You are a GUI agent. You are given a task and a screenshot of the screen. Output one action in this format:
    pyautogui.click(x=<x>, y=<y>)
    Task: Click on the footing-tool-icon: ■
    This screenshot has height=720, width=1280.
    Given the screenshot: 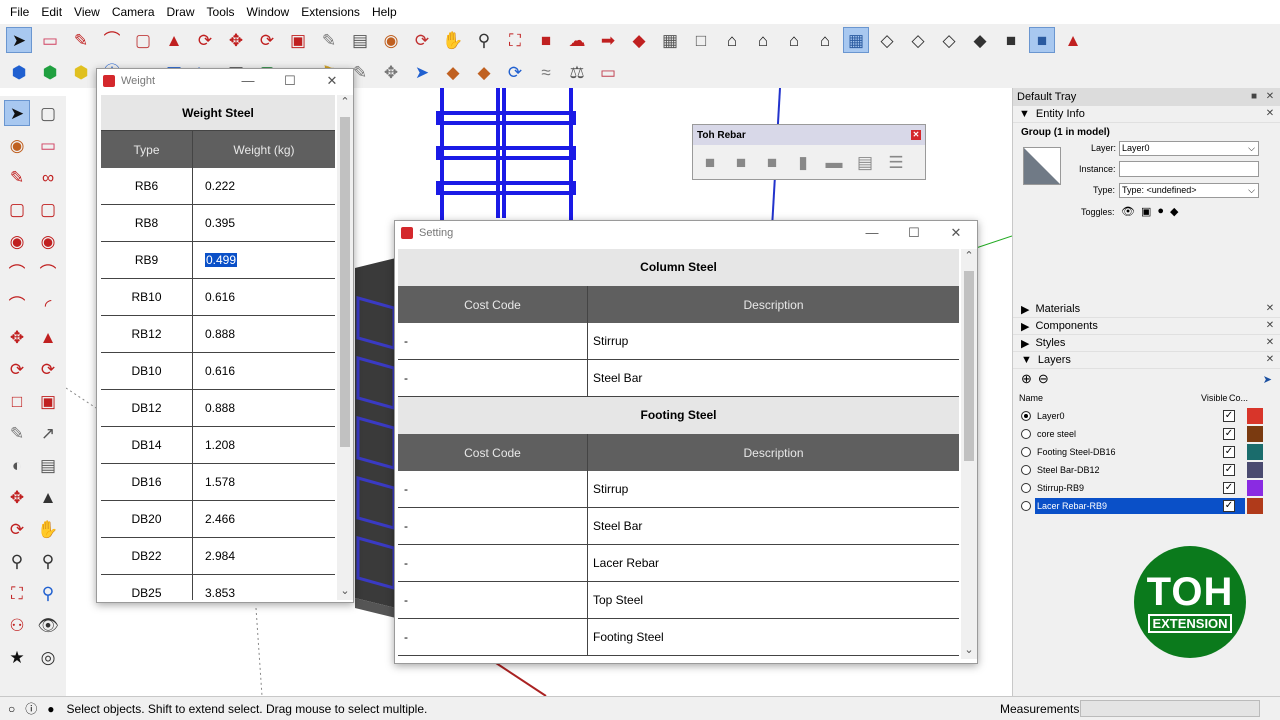 What is the action you would take?
    pyautogui.click(x=710, y=162)
    